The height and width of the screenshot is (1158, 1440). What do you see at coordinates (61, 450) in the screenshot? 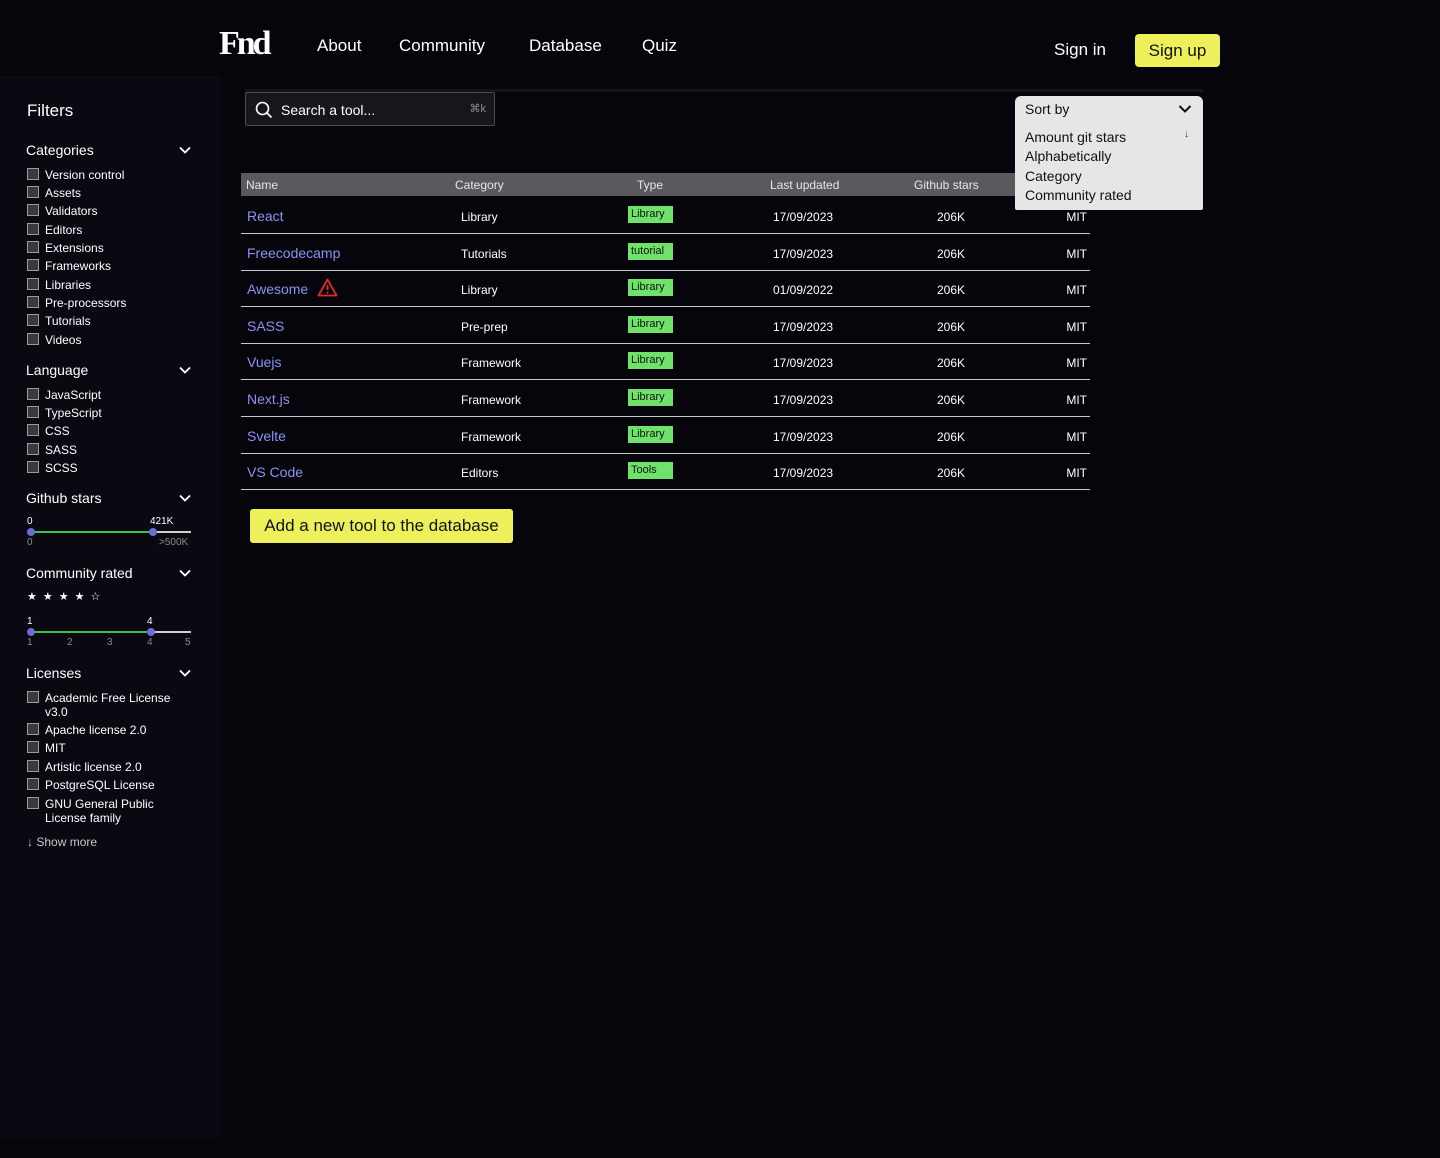
I see `language-label: SASS` at bounding box center [61, 450].